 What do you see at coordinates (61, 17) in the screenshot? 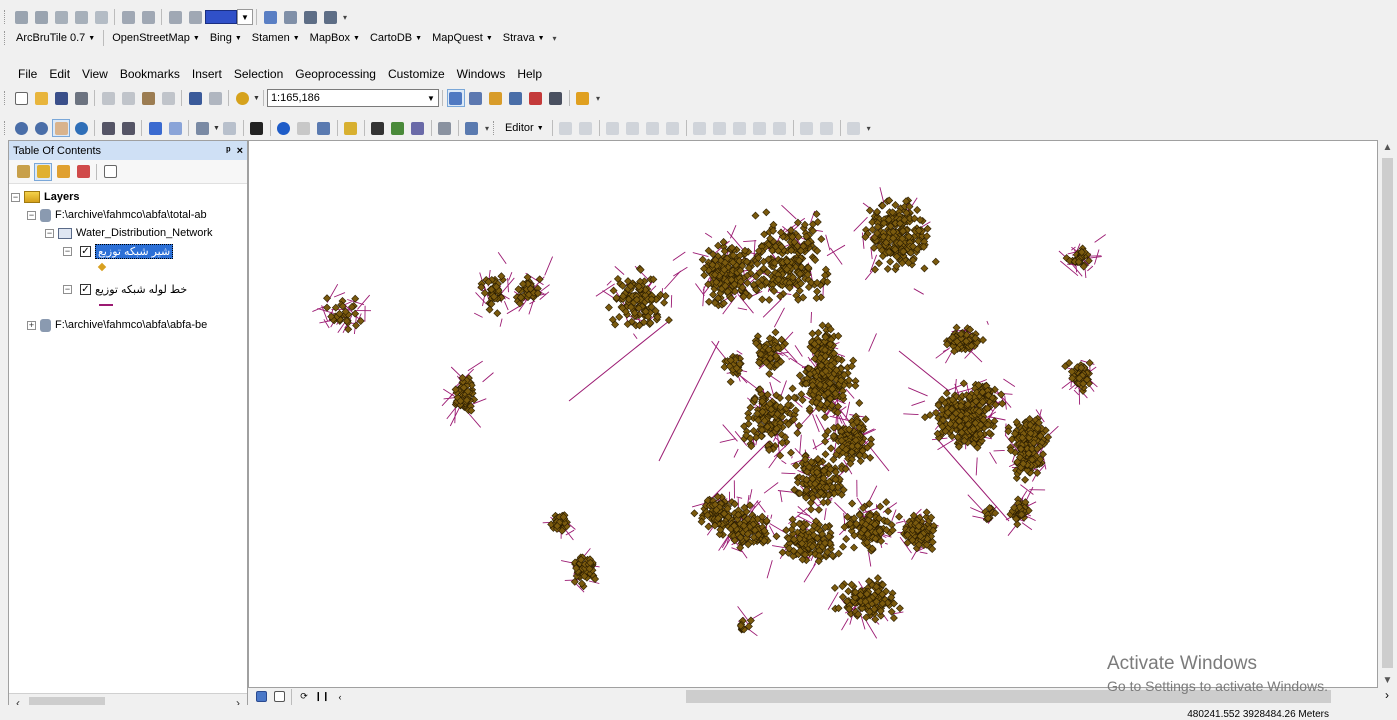
I see `pan-icon` at bounding box center [61, 17].